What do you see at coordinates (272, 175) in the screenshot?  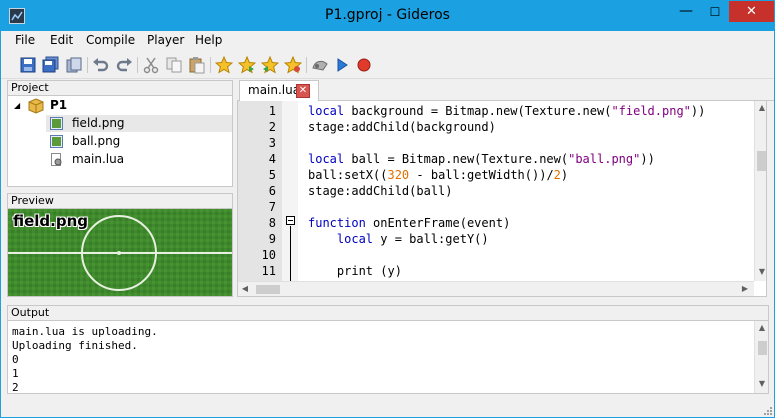 I see `line-number: 5` at bounding box center [272, 175].